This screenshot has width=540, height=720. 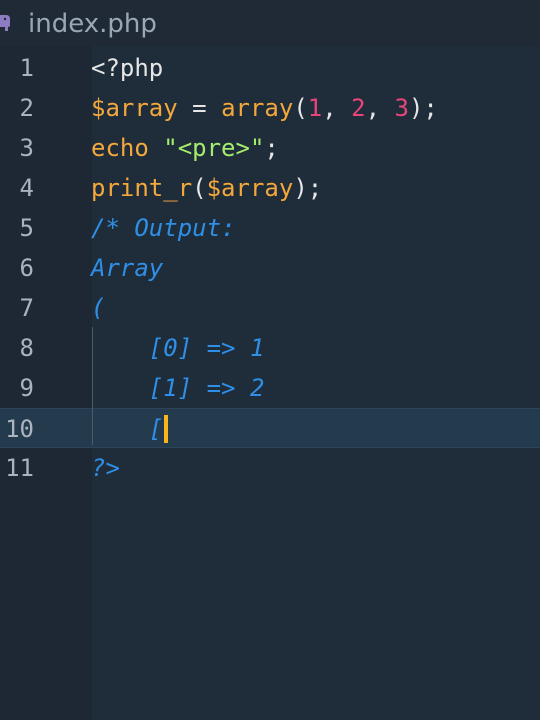 I want to click on code-line: 8 [0] => 1, so click(x=270, y=348).